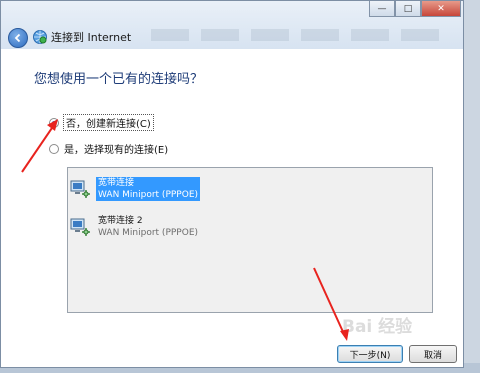 Image resolution: width=480 pixels, height=373 pixels. I want to click on background-edge, so click(471, 186).